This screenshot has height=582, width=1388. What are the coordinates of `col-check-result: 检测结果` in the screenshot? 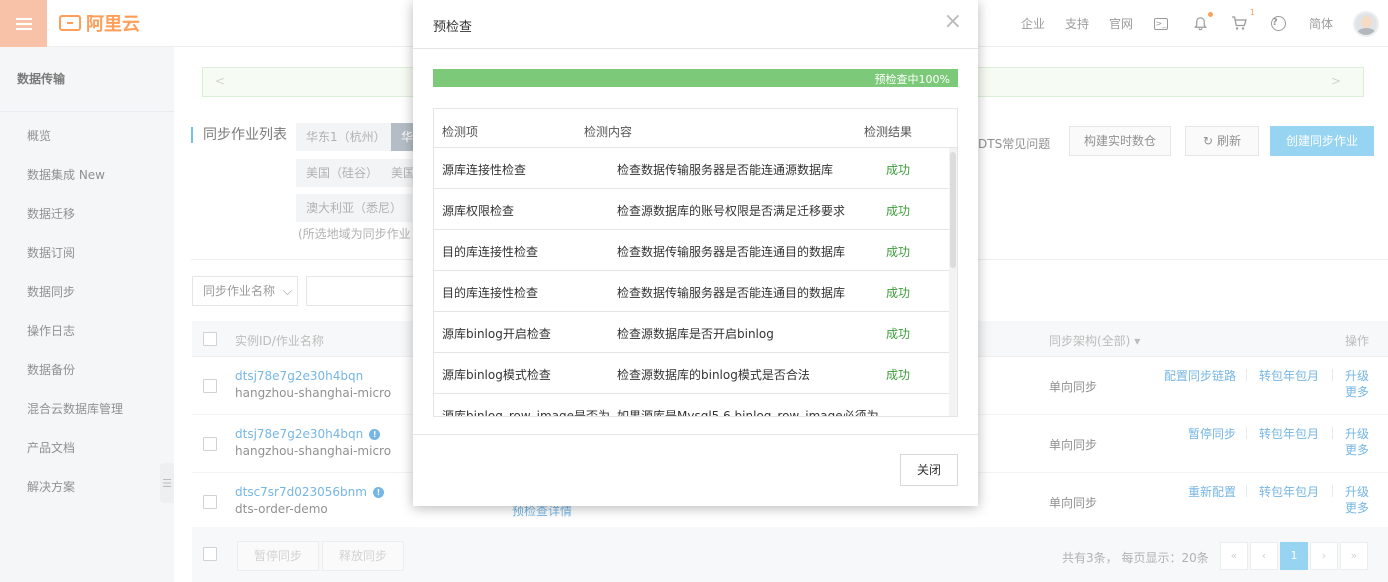 It's located at (888, 132).